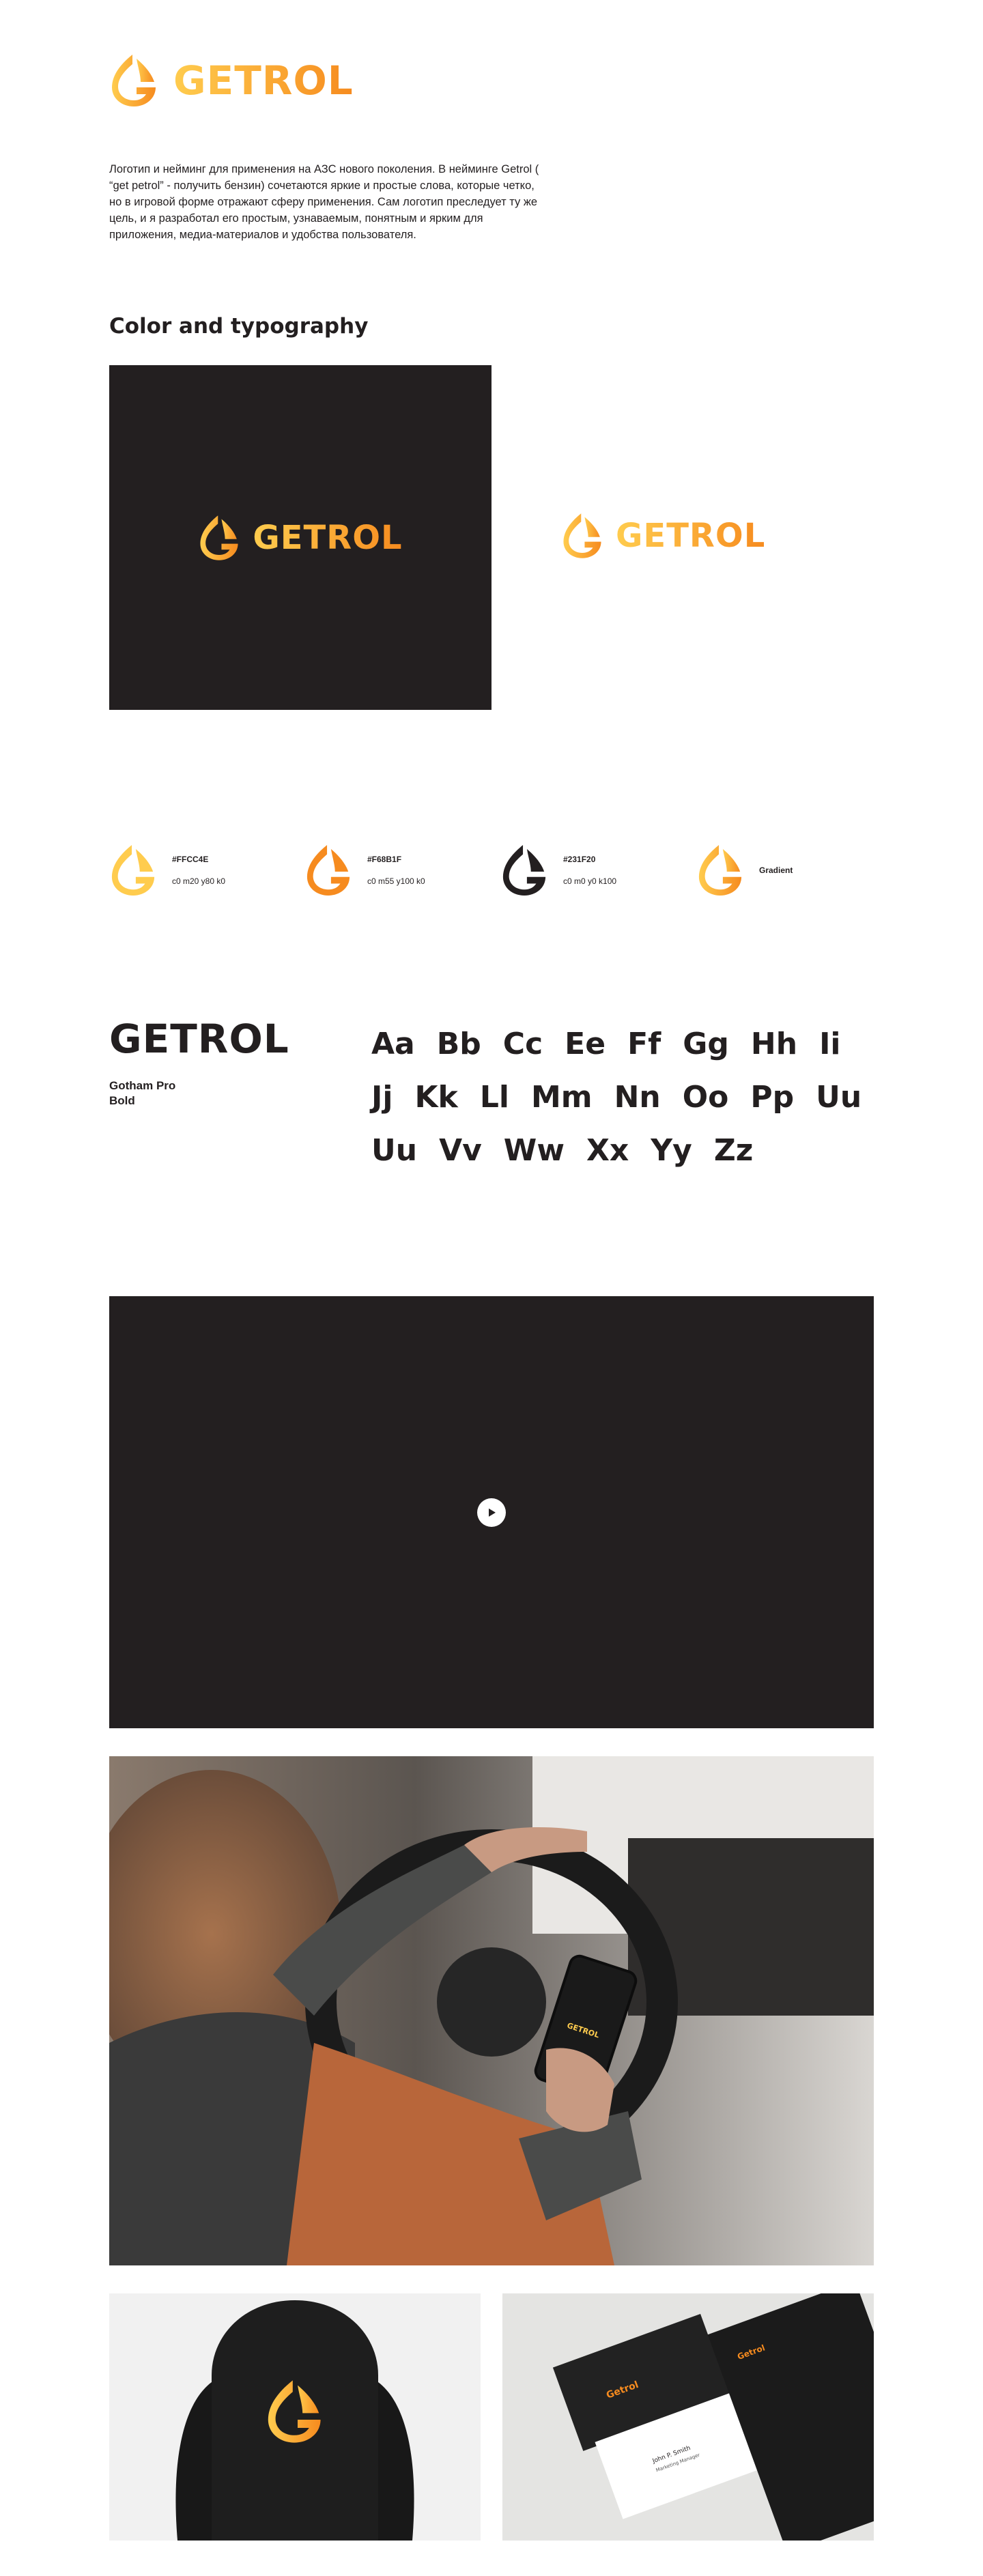  Describe the element at coordinates (585, 1043) in the screenshot. I see `glyph-pair: Ee` at that location.